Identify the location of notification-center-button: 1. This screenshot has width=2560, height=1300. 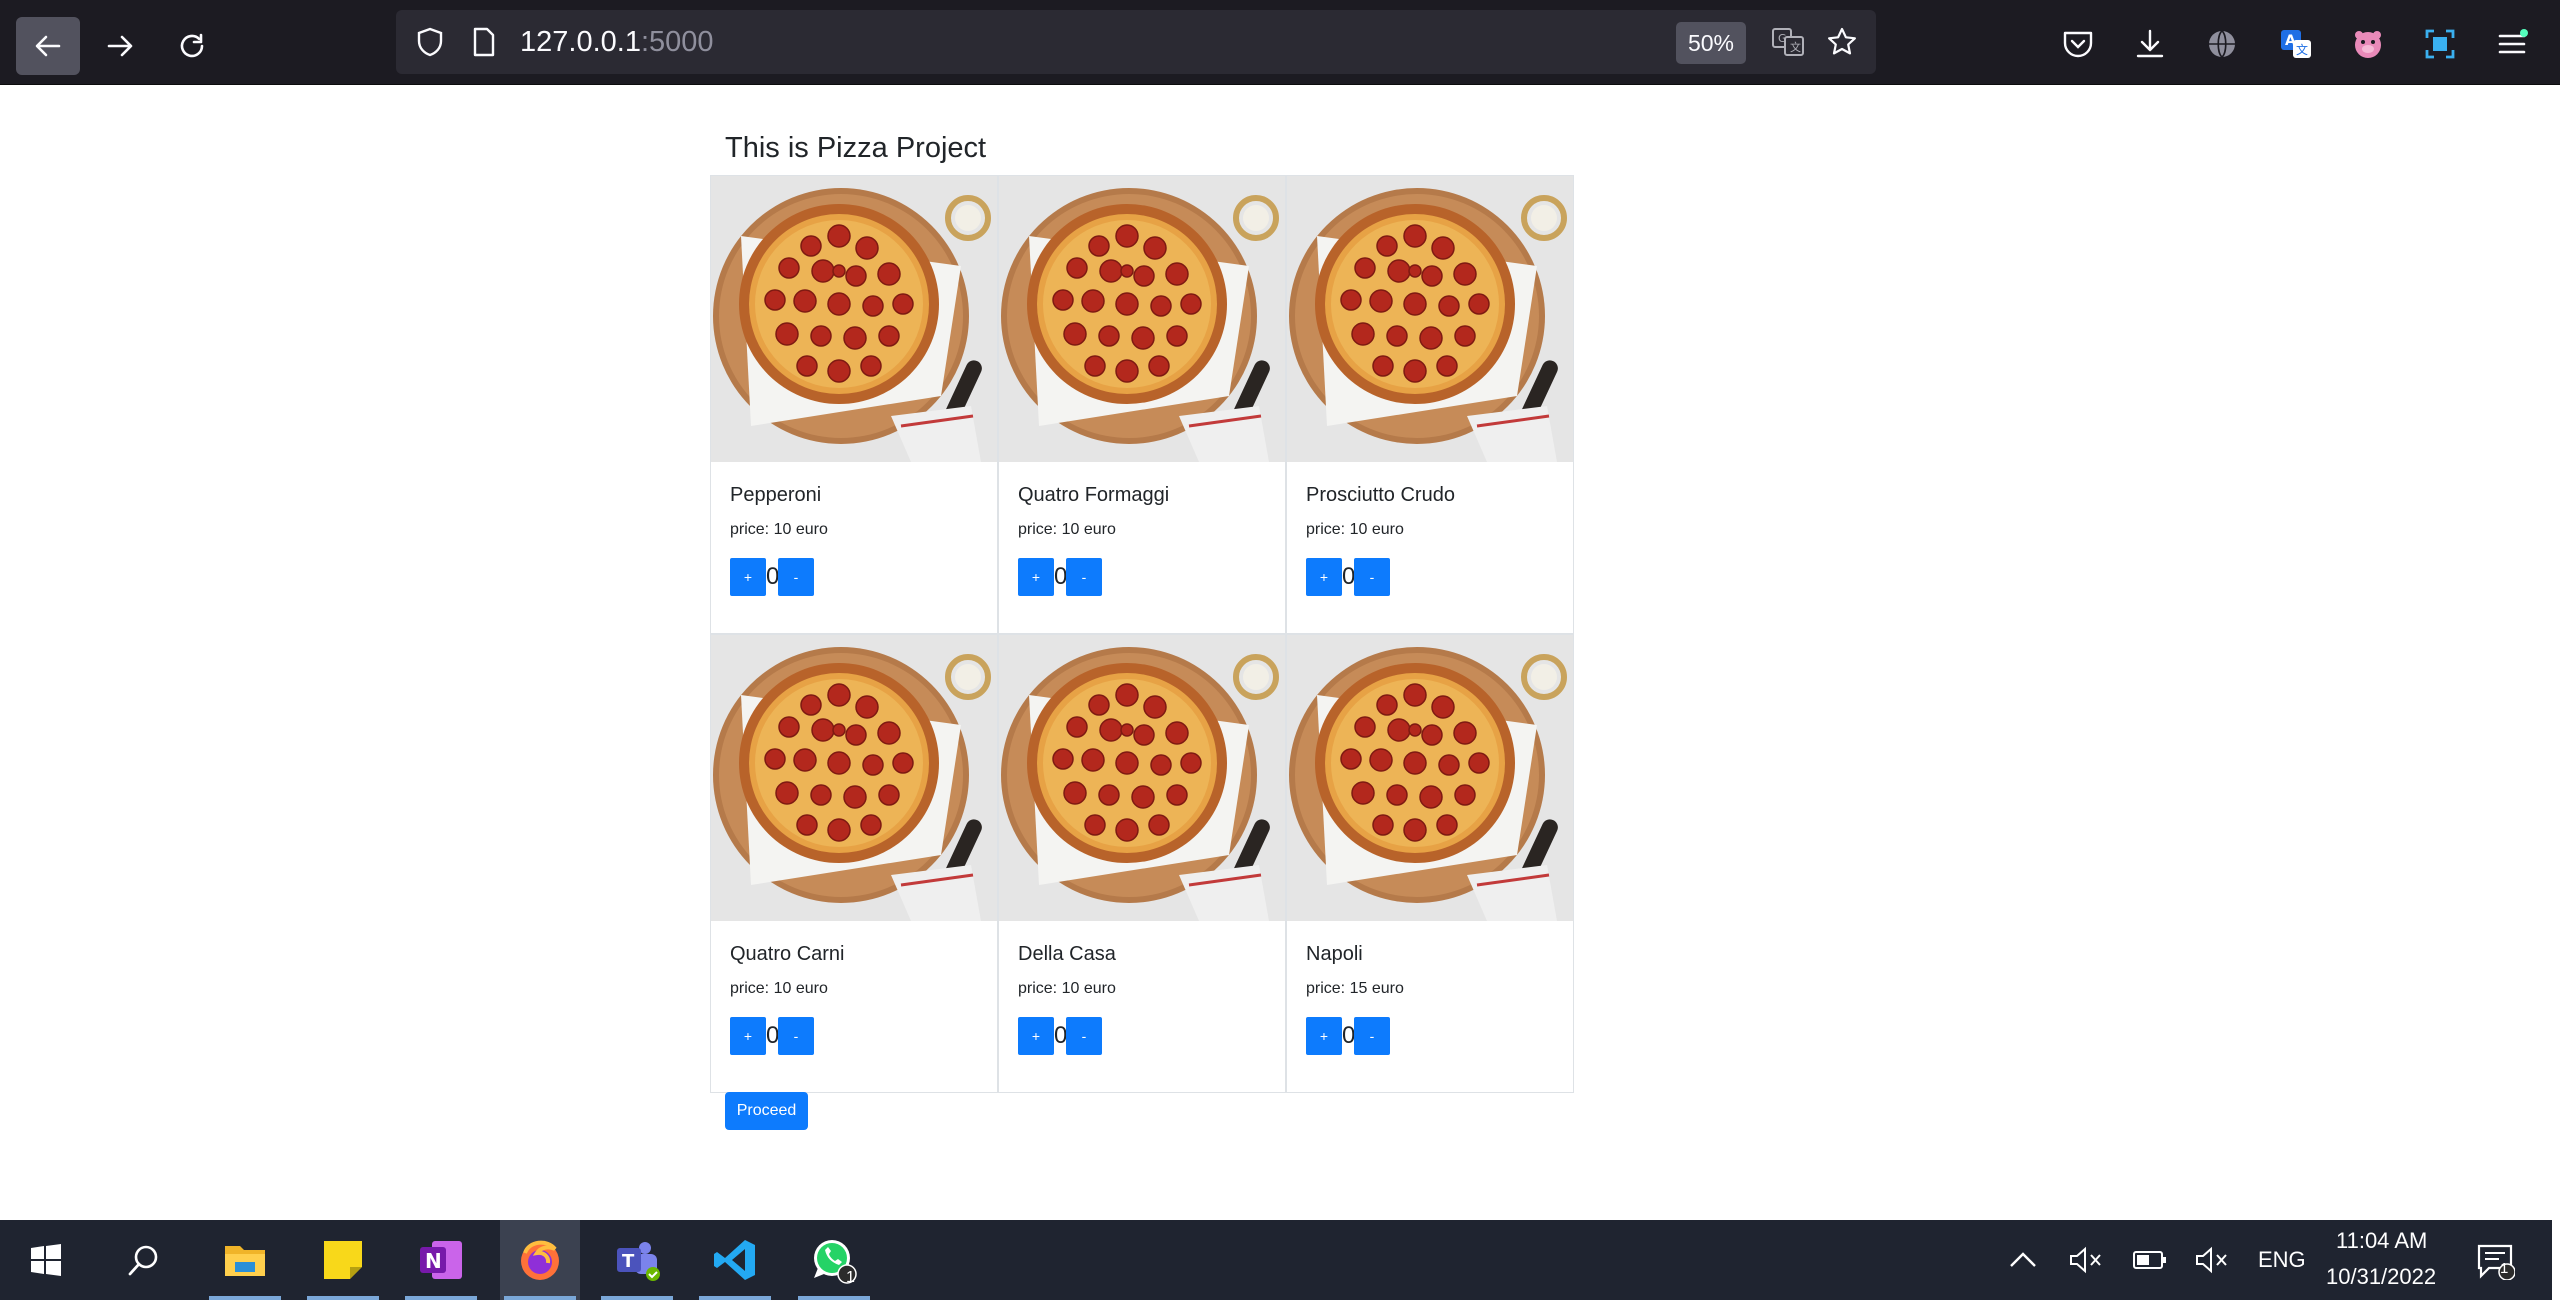
(2496, 1262).